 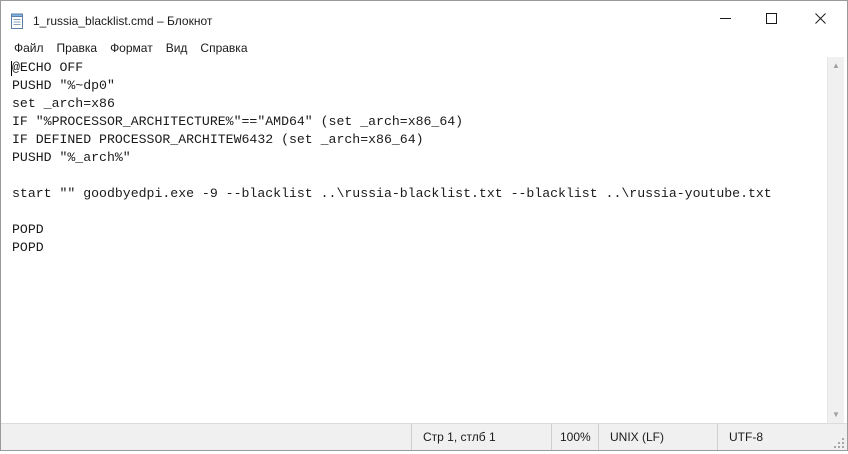 I want to click on menu-bar: Файл Правка Формат Вид Справка, so click(x=424, y=48).